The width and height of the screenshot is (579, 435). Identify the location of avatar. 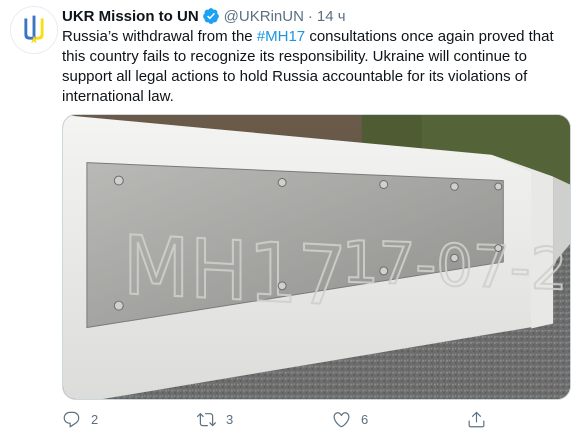
(34, 30).